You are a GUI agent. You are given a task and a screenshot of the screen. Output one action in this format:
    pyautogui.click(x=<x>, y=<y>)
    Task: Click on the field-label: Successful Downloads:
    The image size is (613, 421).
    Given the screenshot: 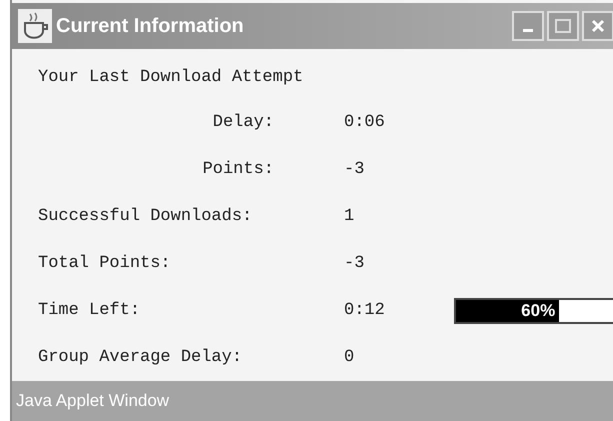 What is the action you would take?
    pyautogui.click(x=145, y=216)
    